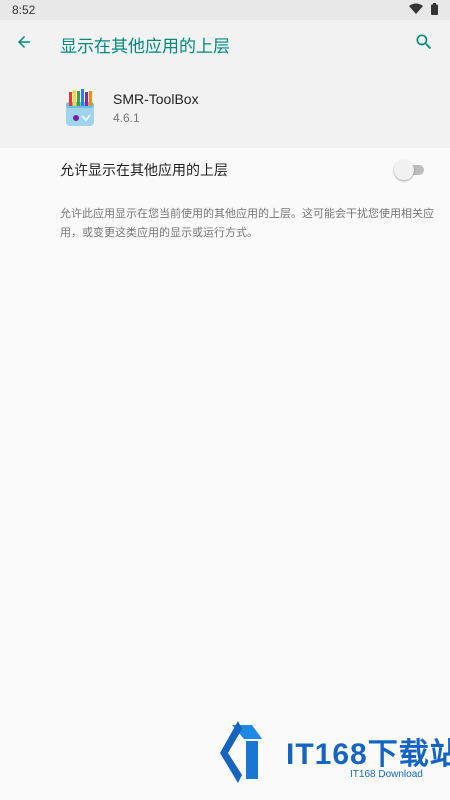 The height and width of the screenshot is (800, 450). I want to click on back-button, so click(24, 44).